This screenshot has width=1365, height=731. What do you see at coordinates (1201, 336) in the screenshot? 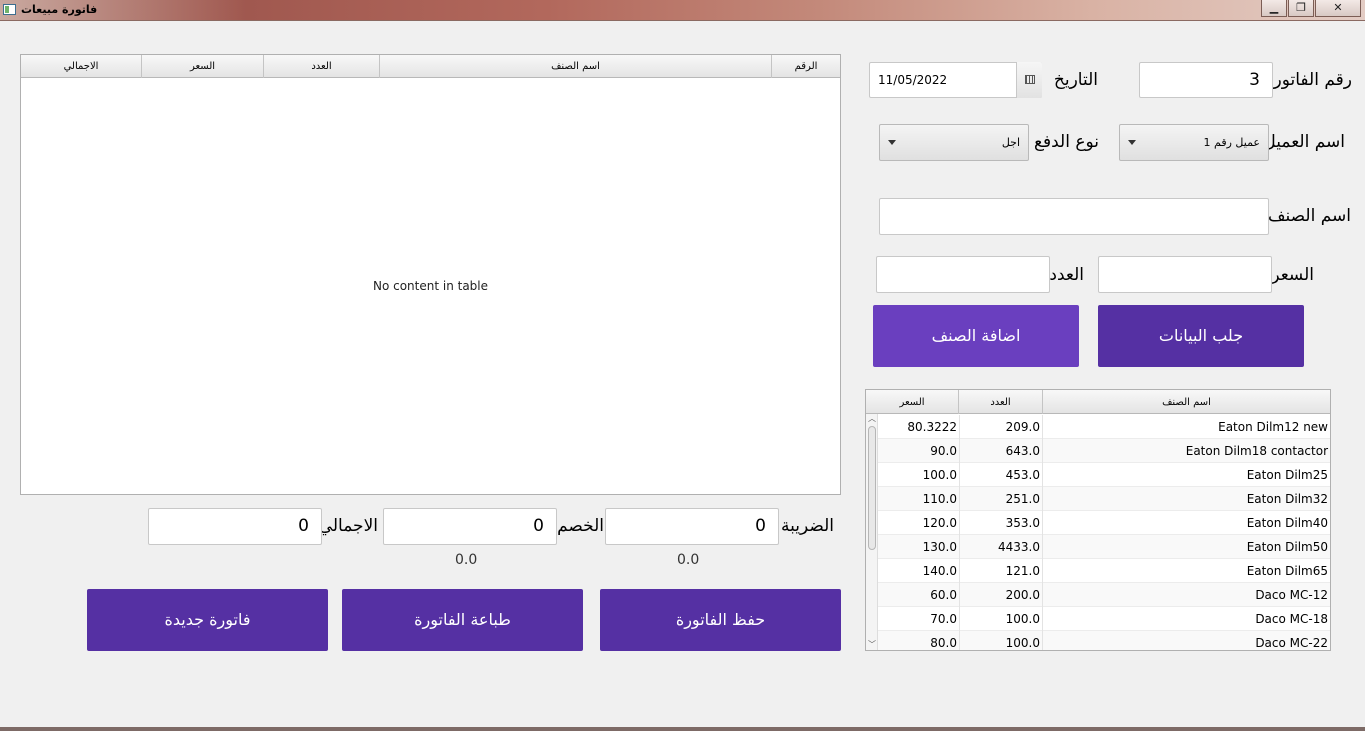
I see `fetch-data-button: جلب البيانات` at bounding box center [1201, 336].